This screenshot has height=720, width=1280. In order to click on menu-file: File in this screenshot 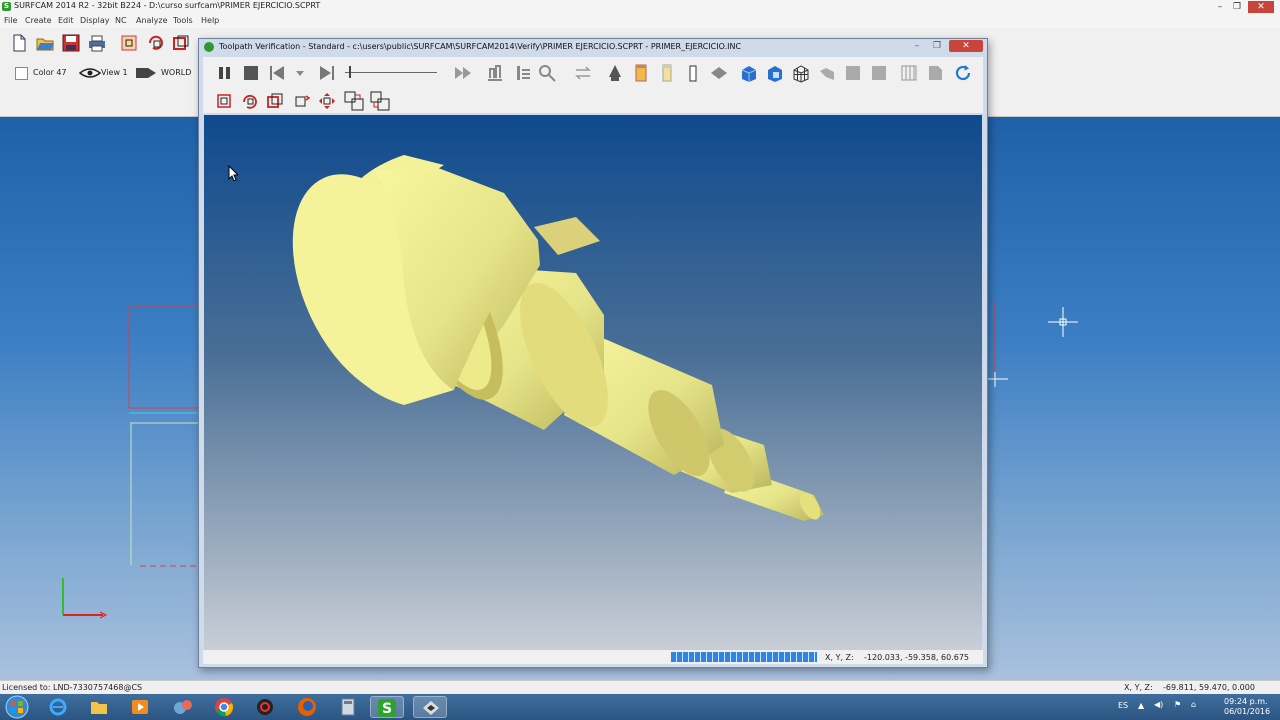, I will do `click(10, 20)`.